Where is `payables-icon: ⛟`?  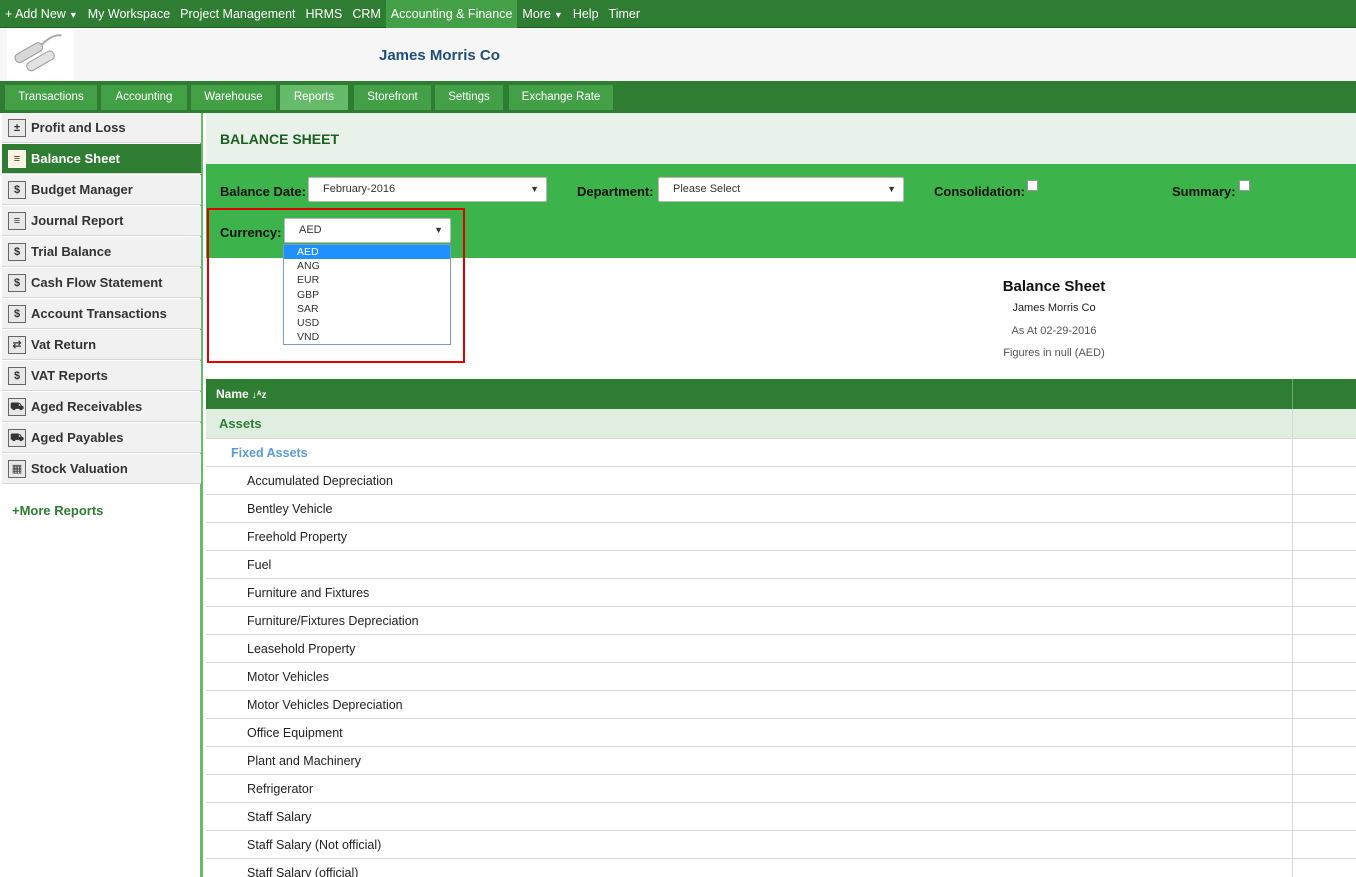 payables-icon: ⛟ is located at coordinates (17, 437).